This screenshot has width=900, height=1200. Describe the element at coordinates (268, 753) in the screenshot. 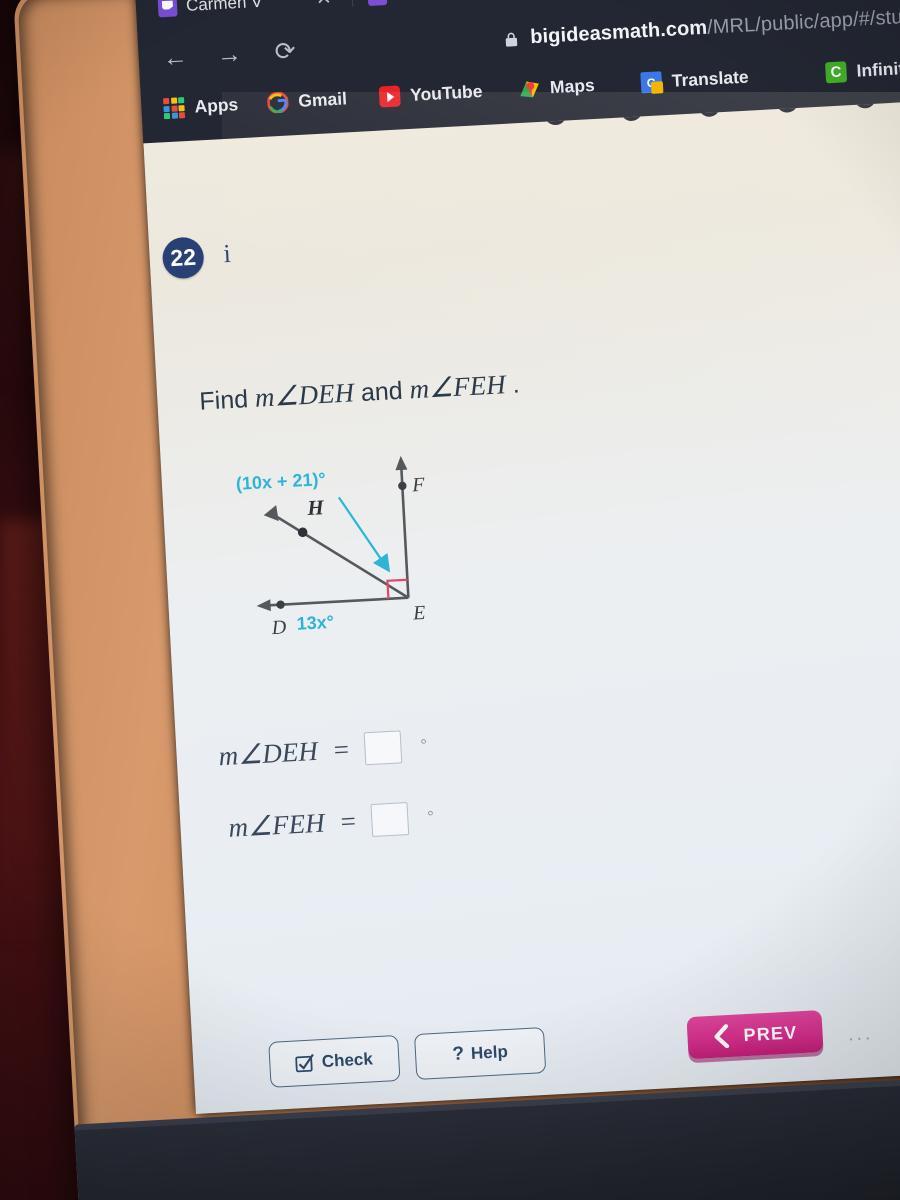

I see `answer-label: m∠DEH` at that location.